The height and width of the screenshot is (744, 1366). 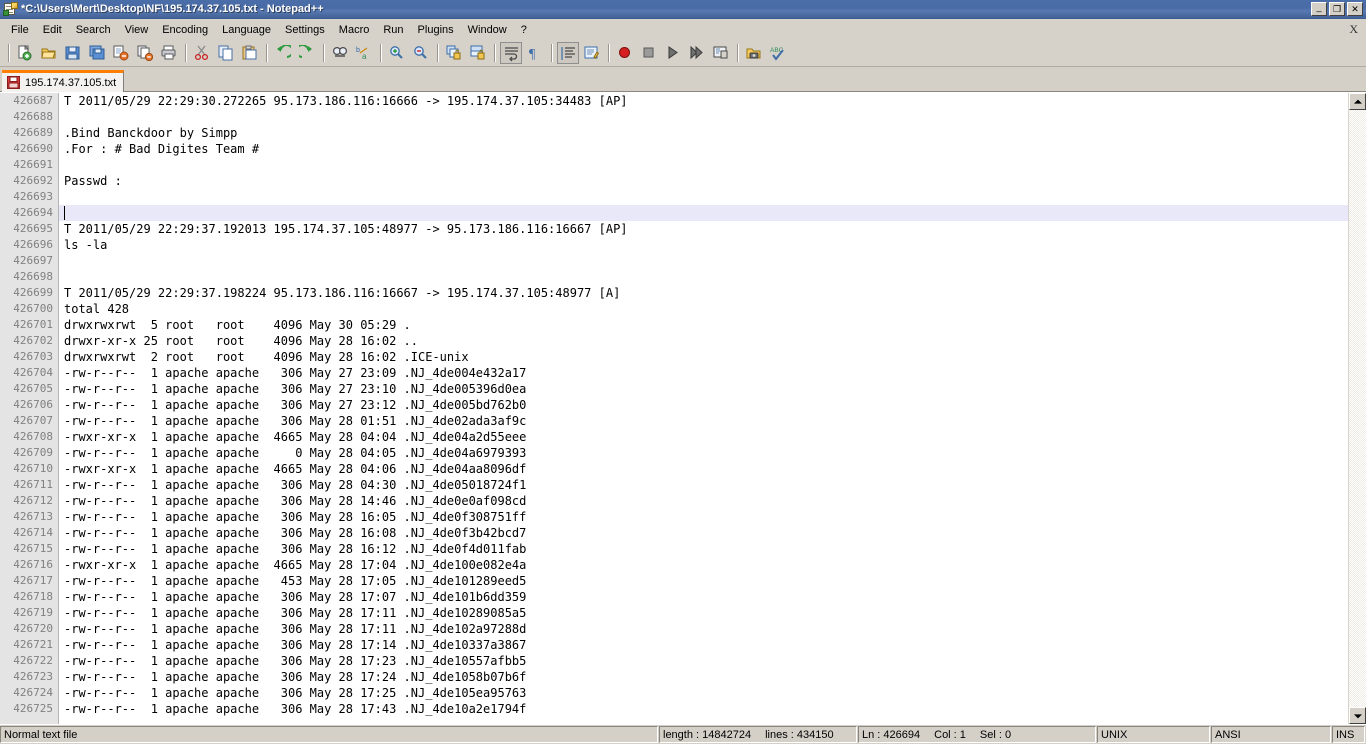 I want to click on menu-item-macro: Macro, so click(x=354, y=30).